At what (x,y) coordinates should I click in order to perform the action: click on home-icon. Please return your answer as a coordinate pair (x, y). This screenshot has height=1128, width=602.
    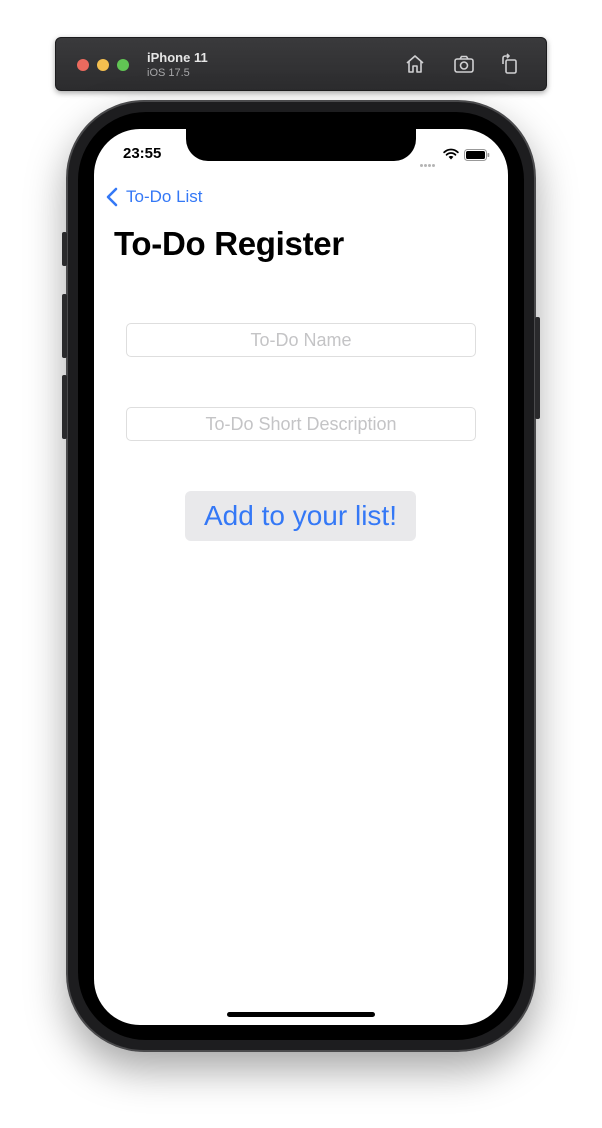
    Looking at the image, I should click on (415, 64).